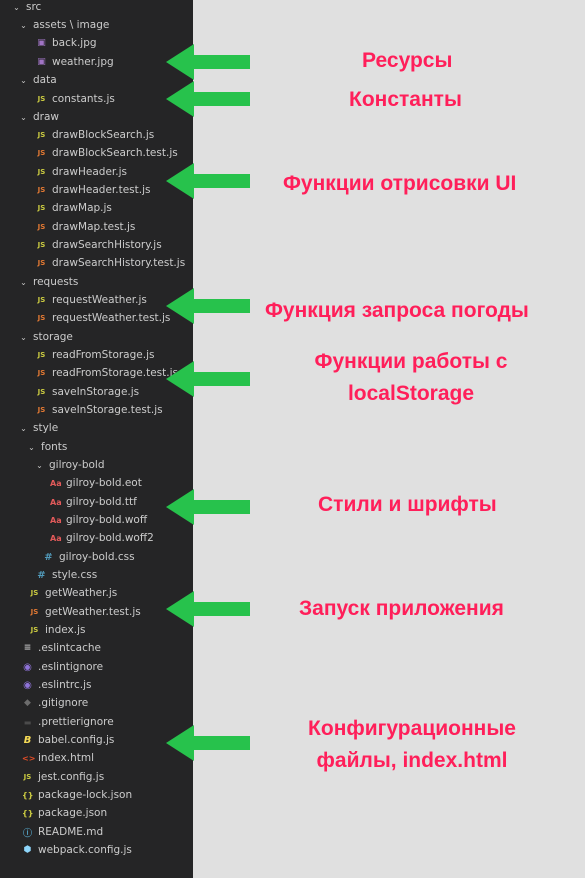 This screenshot has width=585, height=878. What do you see at coordinates (96, 8) in the screenshot?
I see `tree-folder-src: ⌄ src` at bounding box center [96, 8].